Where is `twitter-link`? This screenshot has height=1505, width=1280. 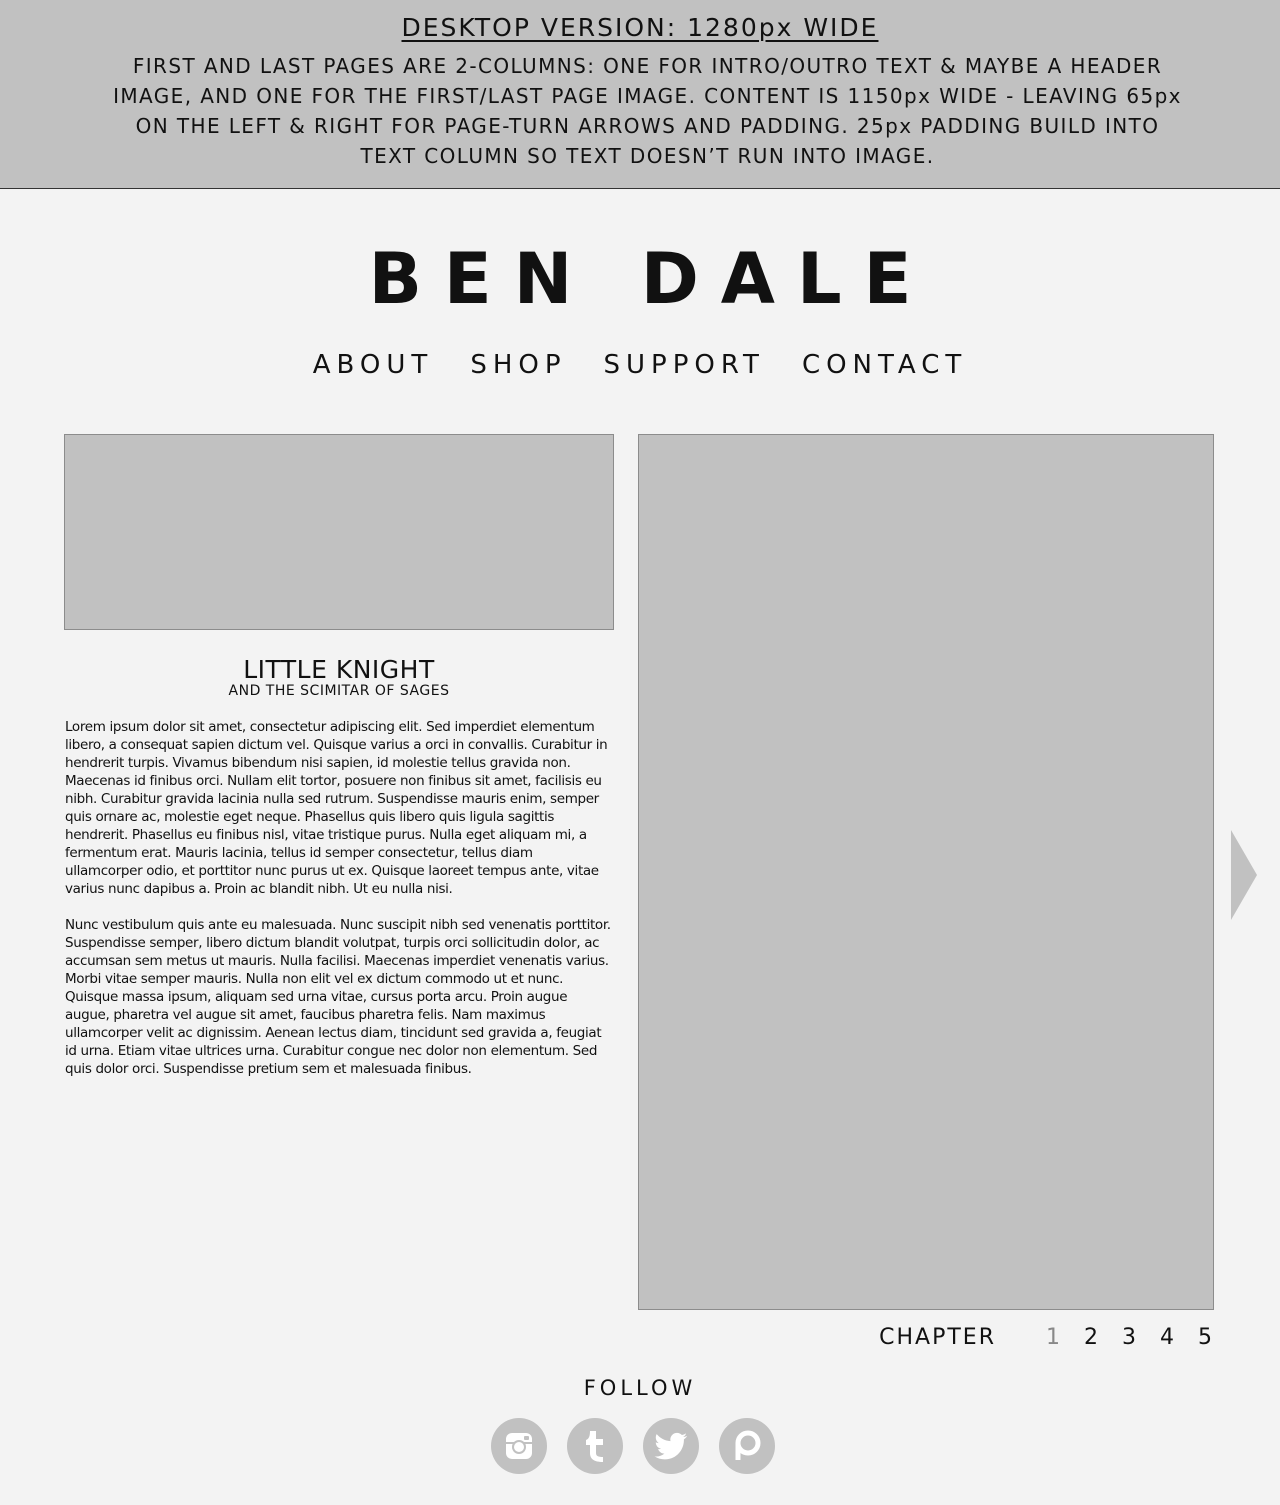 twitter-link is located at coordinates (671, 1446).